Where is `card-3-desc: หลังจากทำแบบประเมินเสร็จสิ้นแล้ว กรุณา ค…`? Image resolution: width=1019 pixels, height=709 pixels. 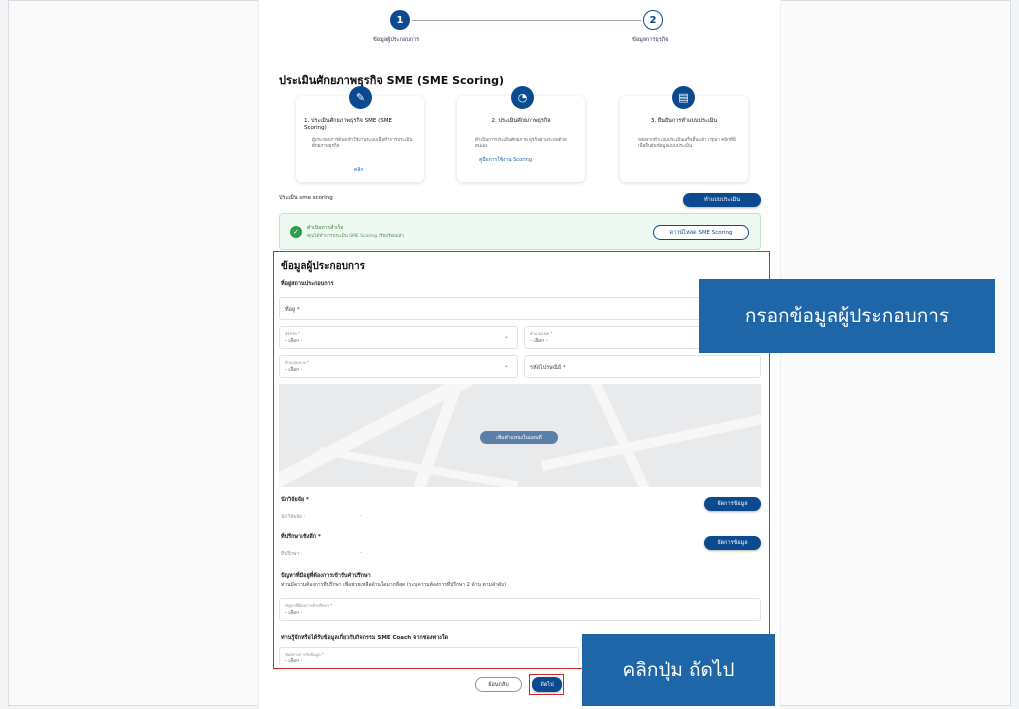
card-3-desc: หลังจากทำแบบประเมินเสร็จสิ้นแล้ว กรุณา ค… is located at coordinates (687, 143).